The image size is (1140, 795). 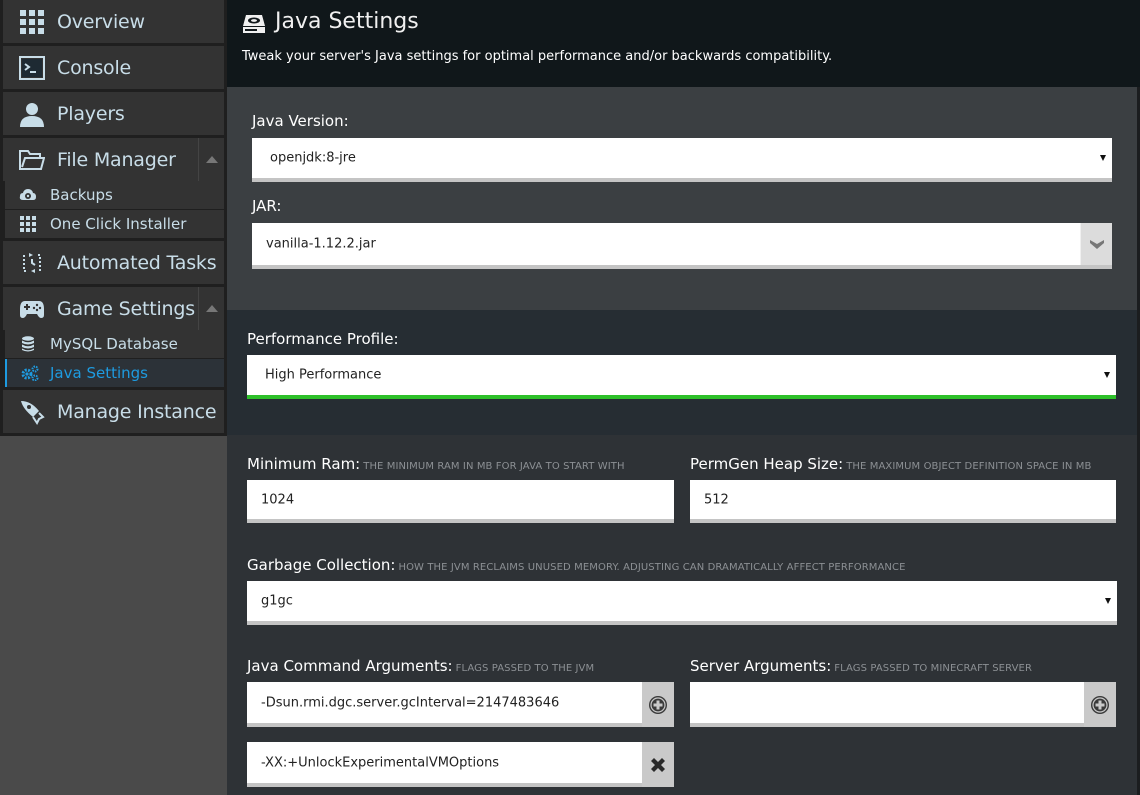 I want to click on permgen-heap-input: 512, so click(x=903, y=501).